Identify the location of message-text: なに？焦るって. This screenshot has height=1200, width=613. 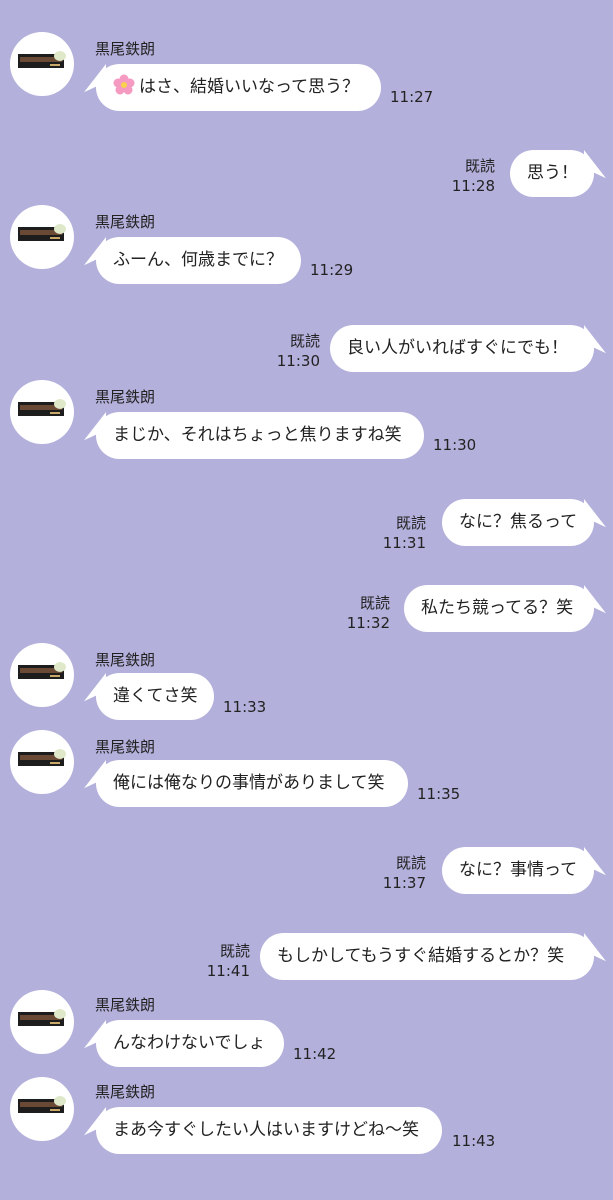
(518, 522).